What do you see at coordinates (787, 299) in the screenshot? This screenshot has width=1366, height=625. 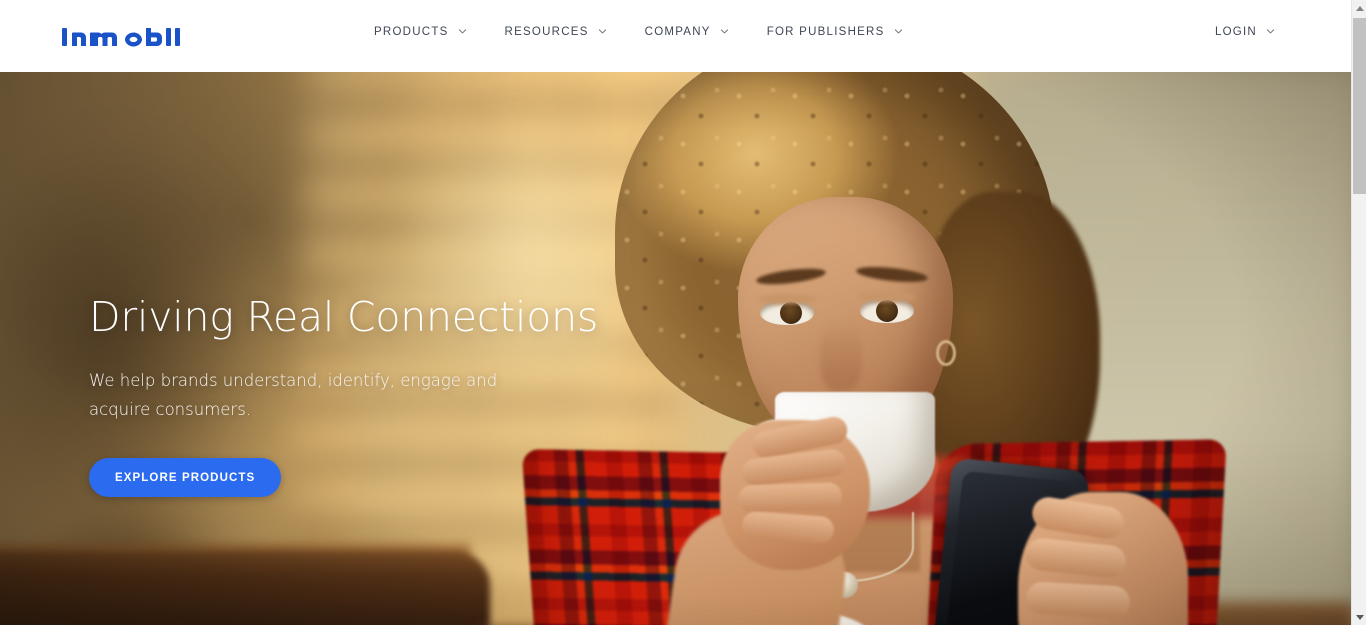 I see `eyelid-left` at bounding box center [787, 299].